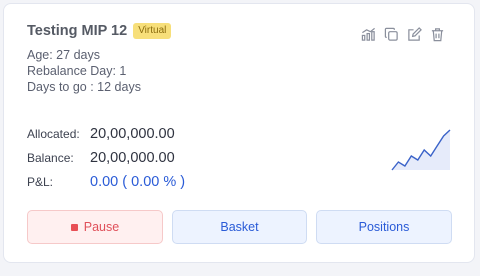  What do you see at coordinates (437, 34) in the screenshot?
I see `delete-icon` at bounding box center [437, 34].